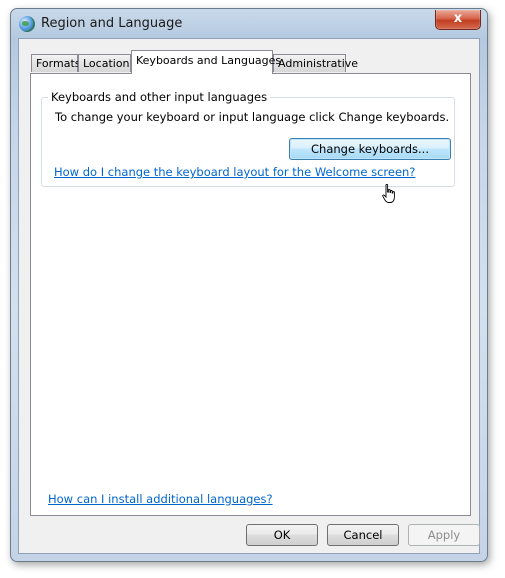  I want to click on install-languages-link: How can I install additional languages?, so click(160, 499).